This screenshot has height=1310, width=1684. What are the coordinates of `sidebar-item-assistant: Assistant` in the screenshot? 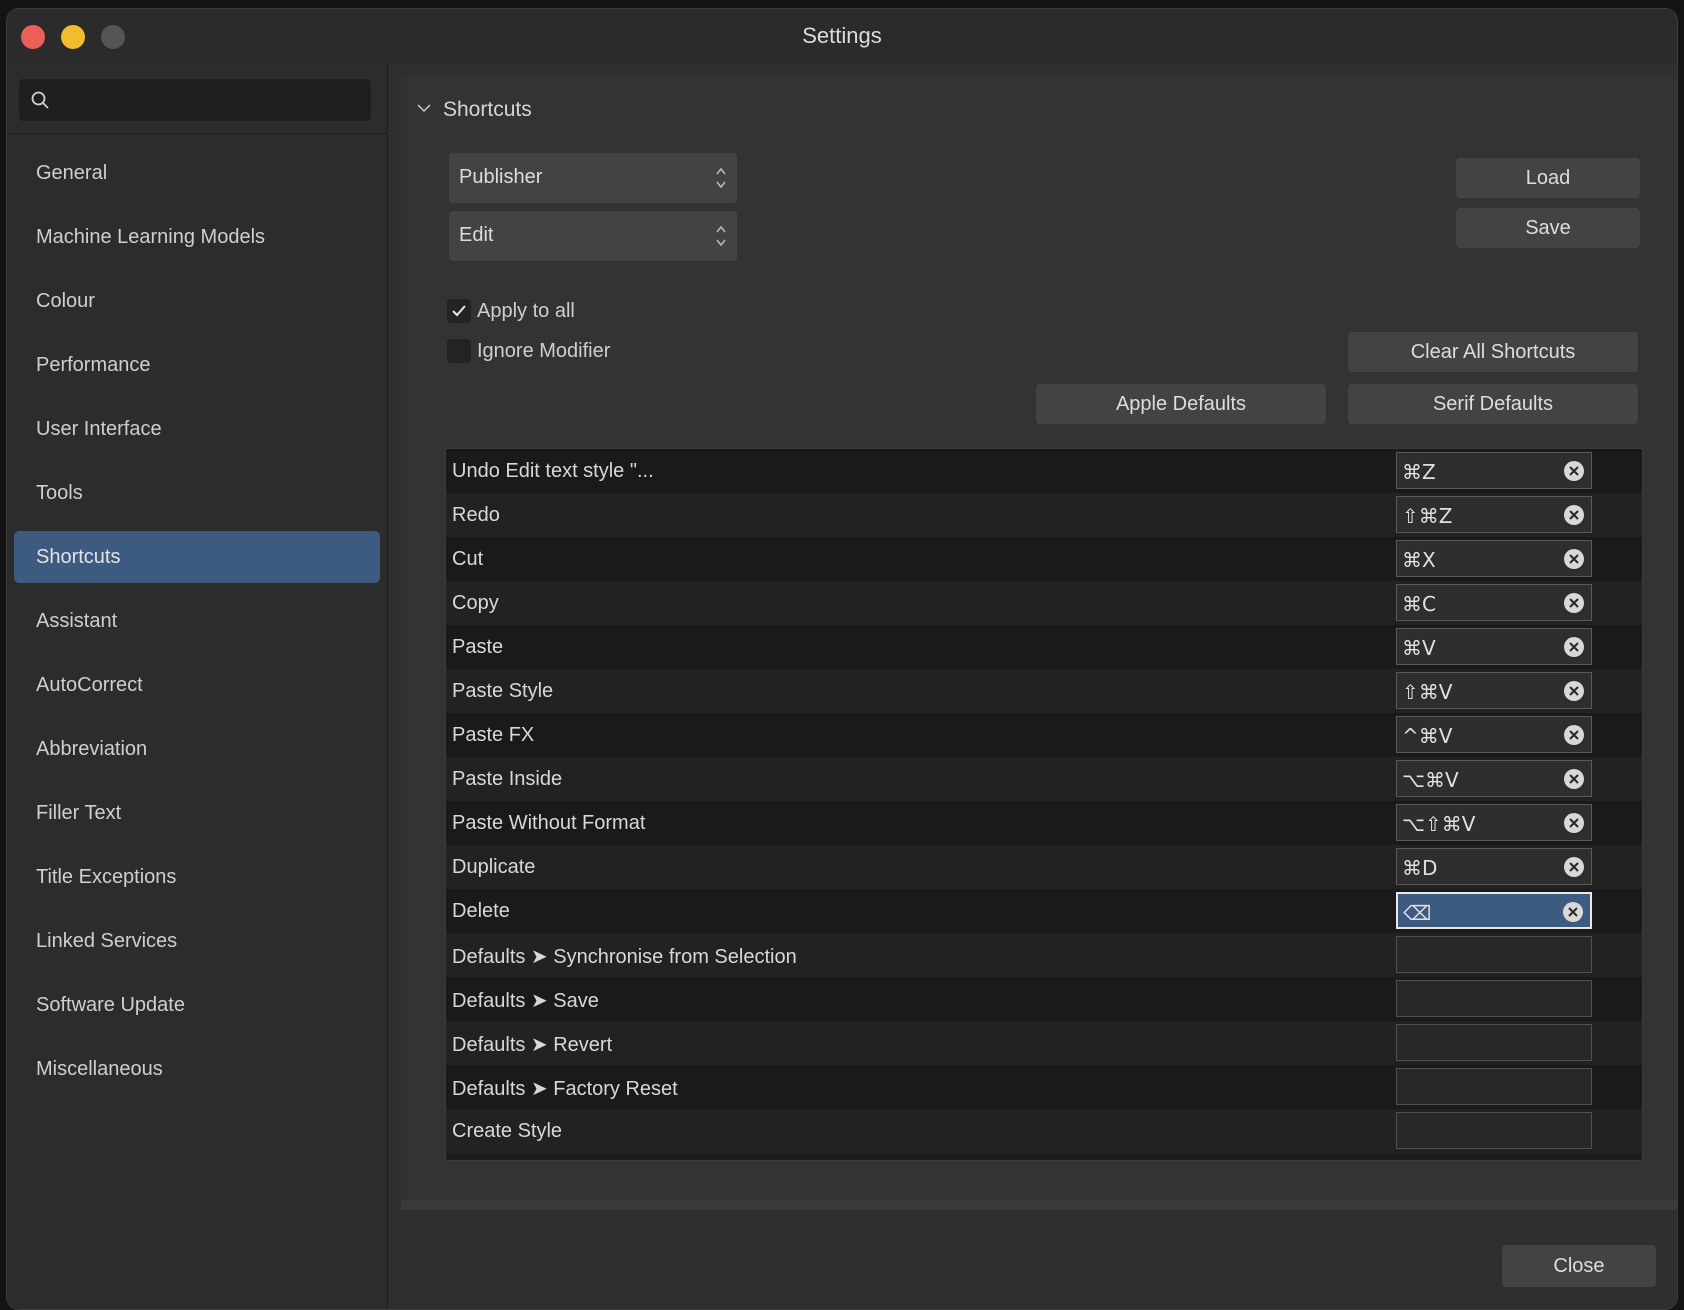 It's located at (197, 621).